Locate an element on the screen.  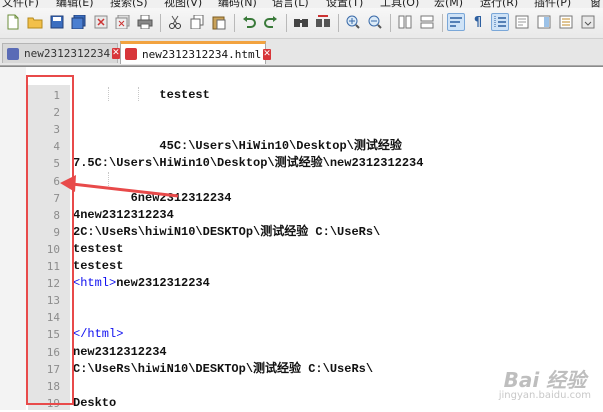
watermark: Bai 经验 jingyan.baidu.com is located at coordinates (545, 385).